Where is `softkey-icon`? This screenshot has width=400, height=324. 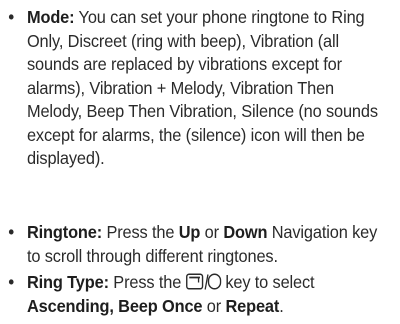
softkey-icon is located at coordinates (194, 281).